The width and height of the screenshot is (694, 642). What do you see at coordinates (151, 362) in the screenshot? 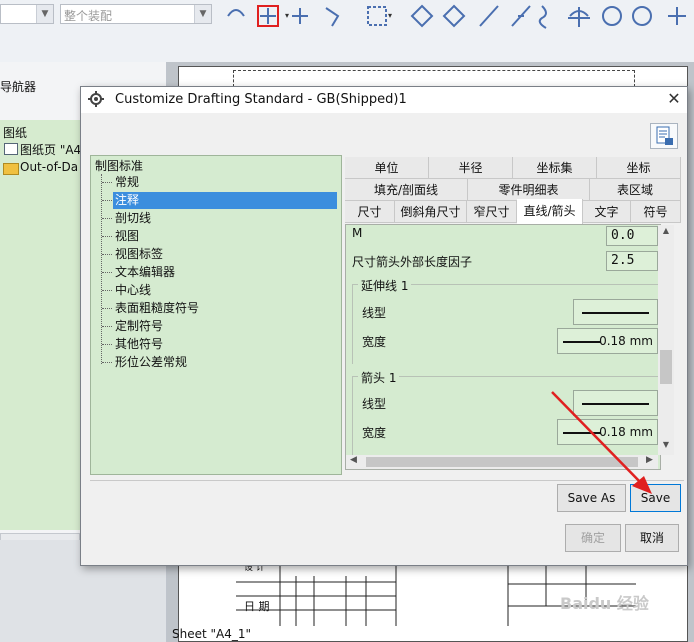
I see `tree-item-gdt-general: 形位公差常规` at bounding box center [151, 362].